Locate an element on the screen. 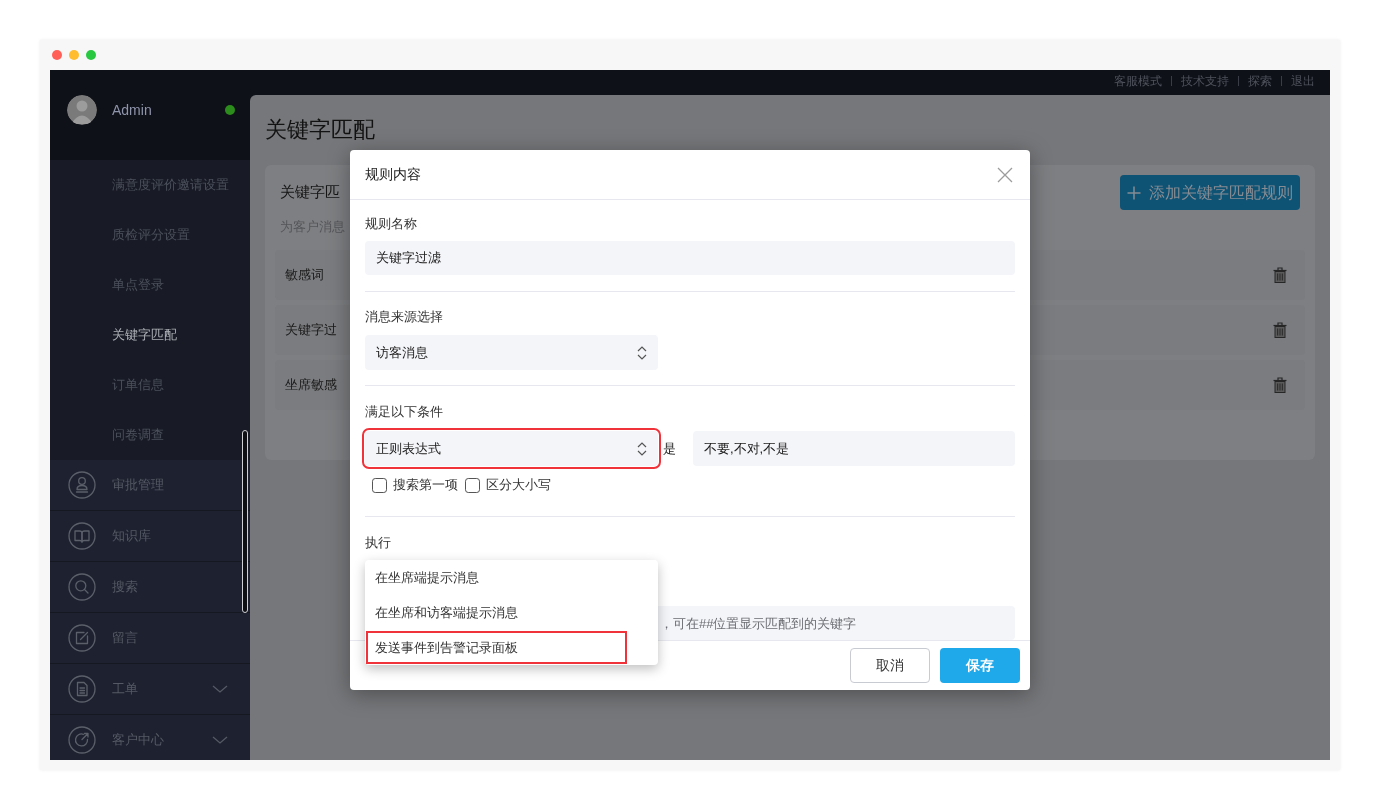  document-icon is located at coordinates (82, 689).